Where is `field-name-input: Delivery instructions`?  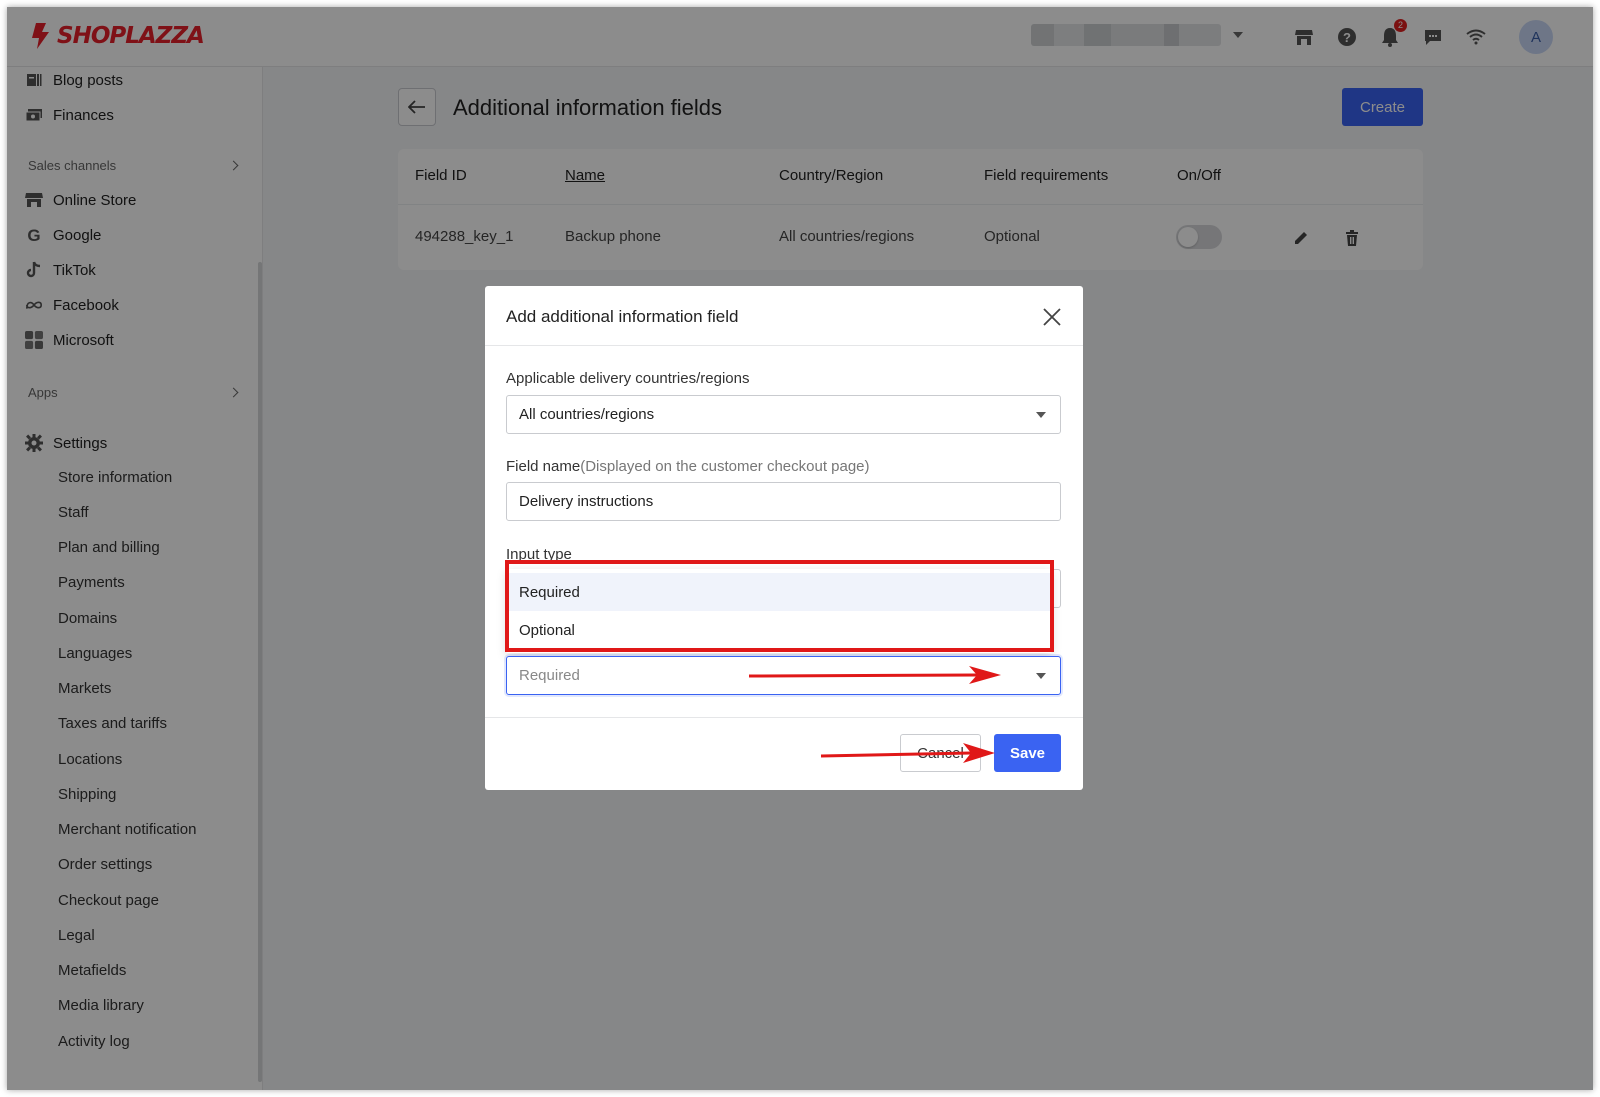
field-name-input: Delivery instructions is located at coordinates (783, 501).